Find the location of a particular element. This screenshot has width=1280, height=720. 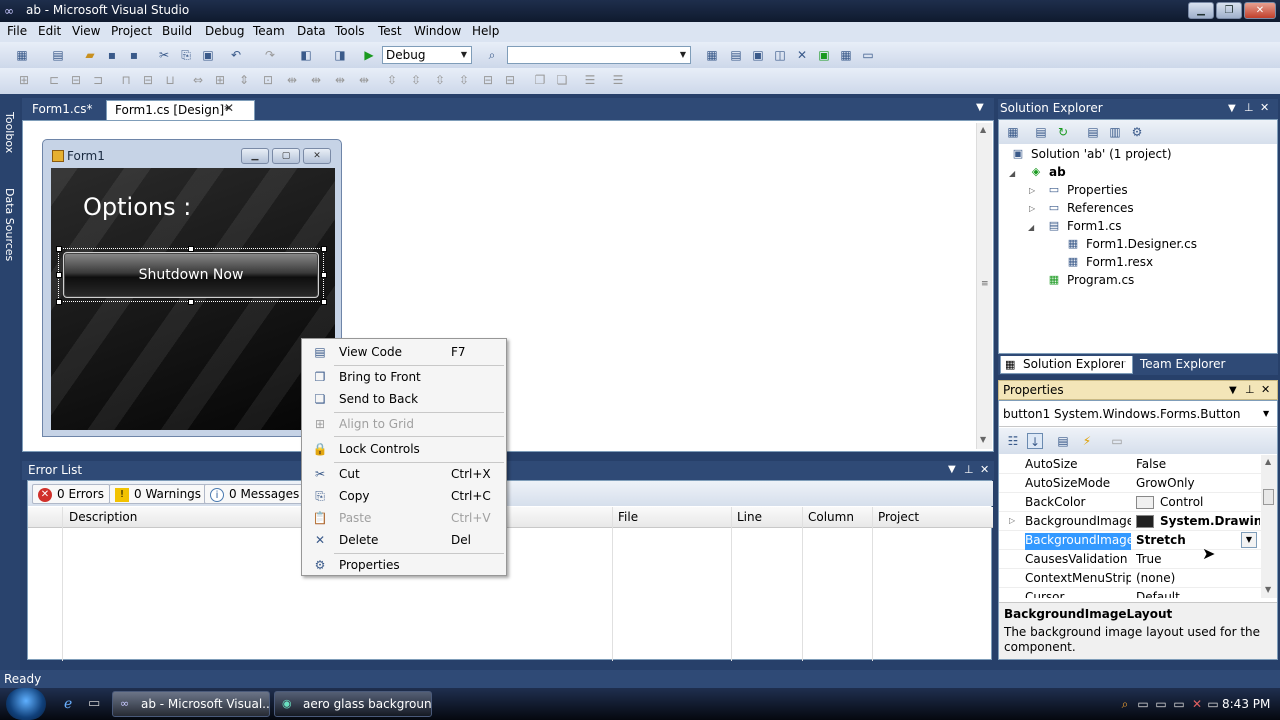

properties-icon: ▦ is located at coordinates (1013, 132).